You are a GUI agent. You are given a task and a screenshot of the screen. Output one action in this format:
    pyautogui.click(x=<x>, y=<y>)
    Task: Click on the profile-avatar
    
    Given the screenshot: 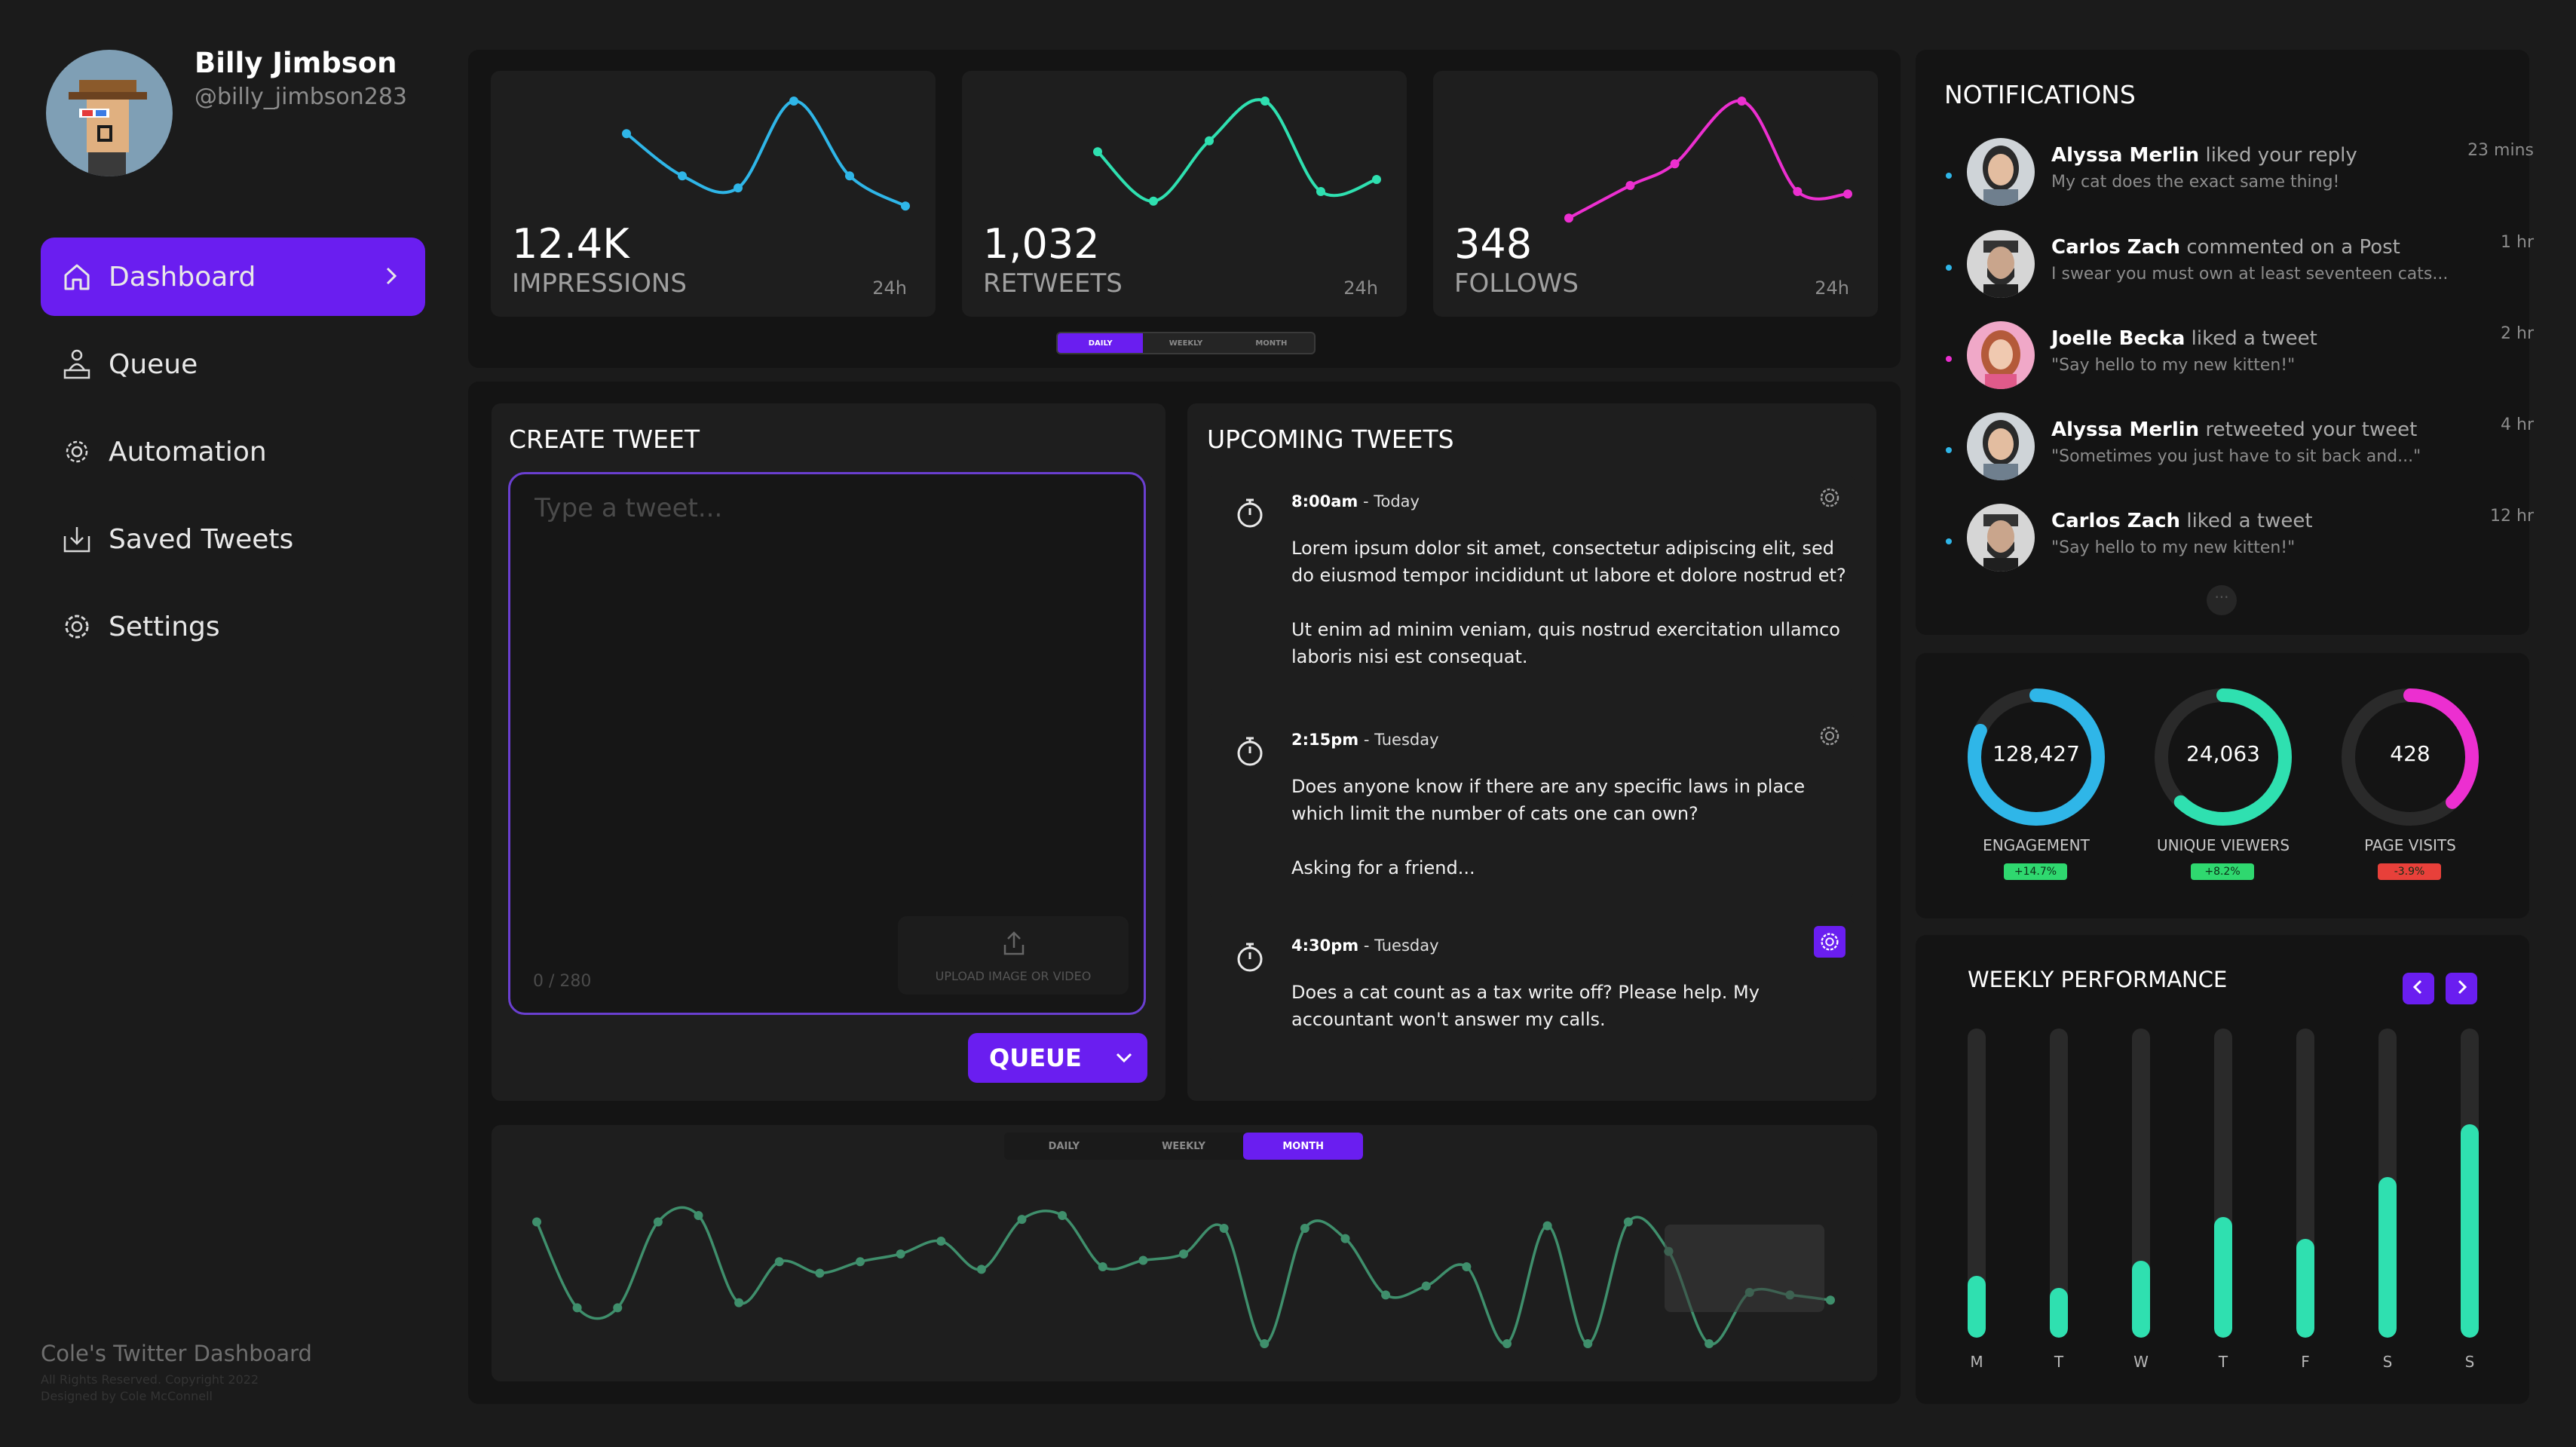 What is the action you would take?
    pyautogui.click(x=109, y=113)
    